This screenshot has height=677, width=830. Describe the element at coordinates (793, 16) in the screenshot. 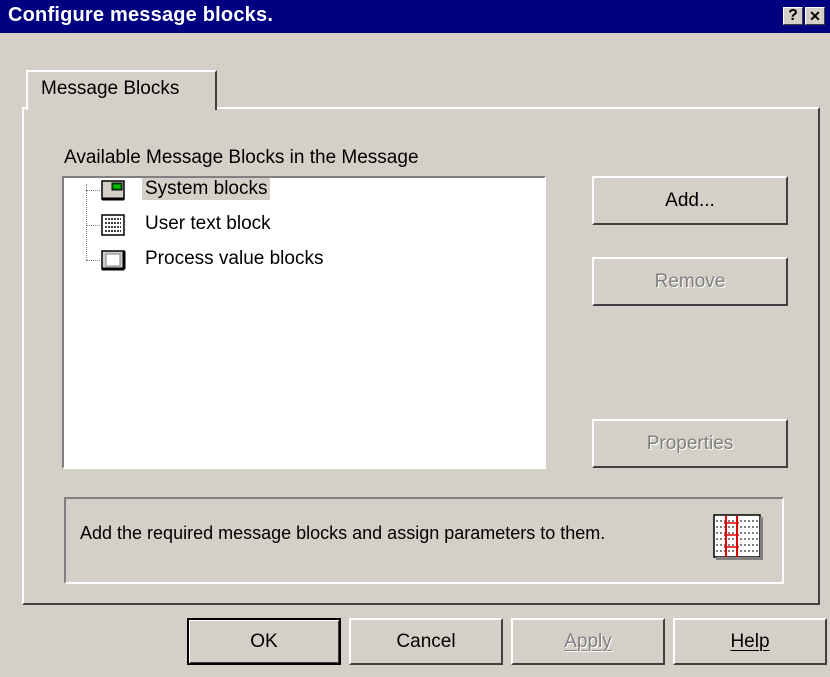

I see `help-icon: ?` at that location.